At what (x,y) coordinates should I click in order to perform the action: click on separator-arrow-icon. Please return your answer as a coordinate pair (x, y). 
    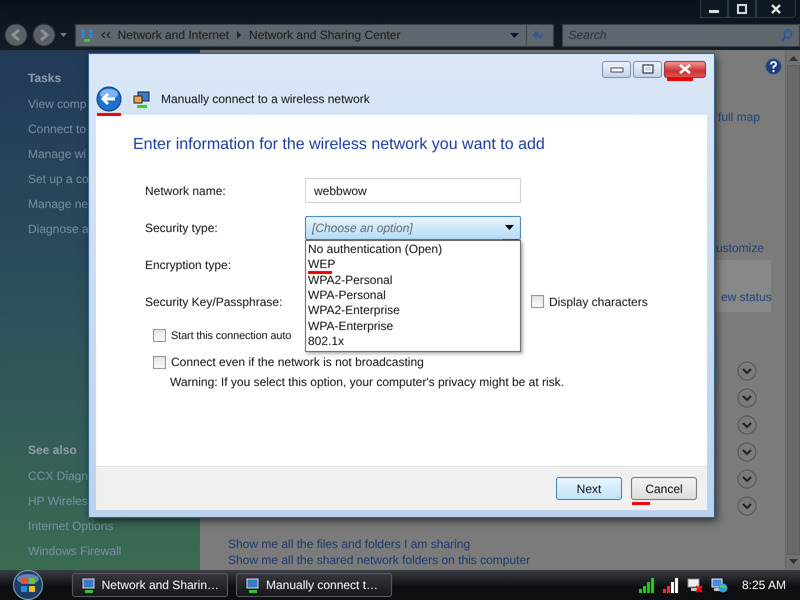
    Looking at the image, I should click on (239, 35).